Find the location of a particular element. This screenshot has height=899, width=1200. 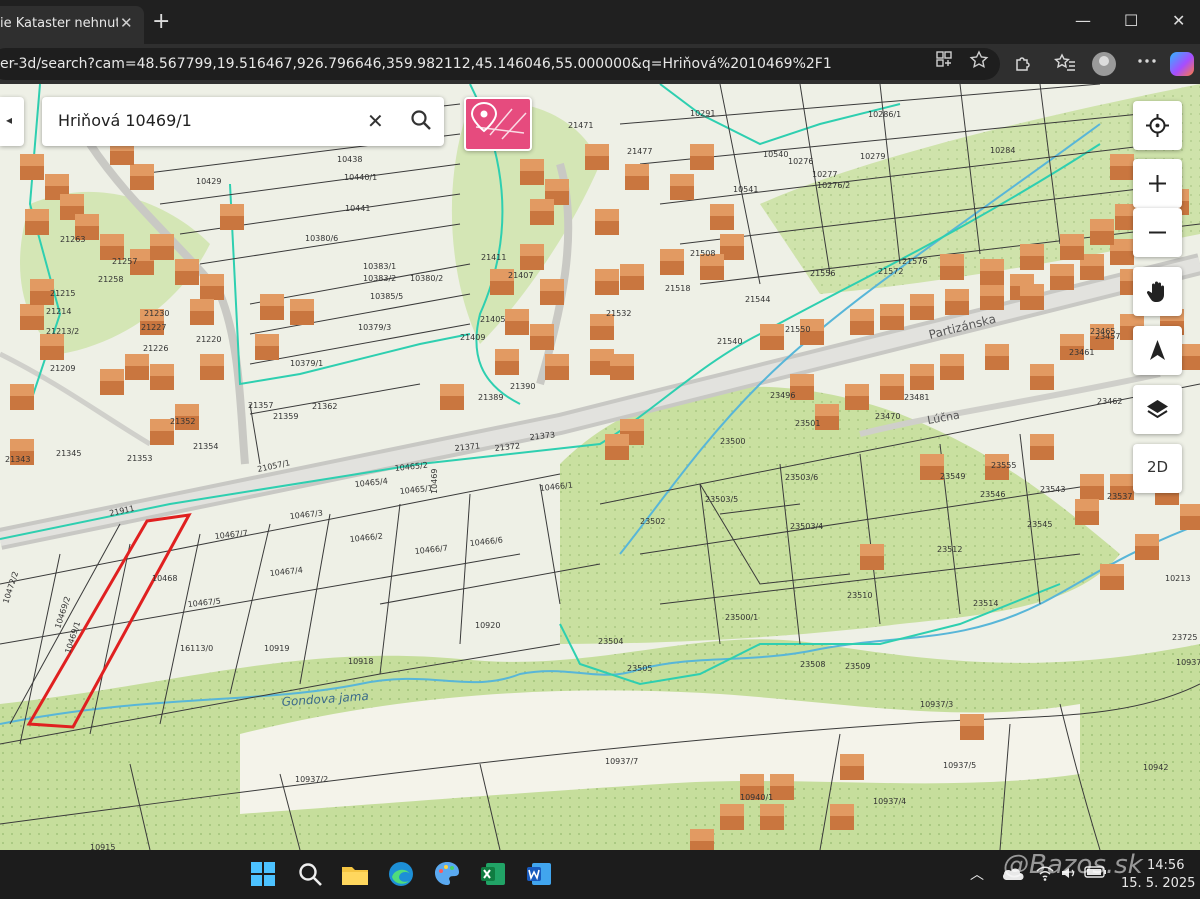

zoom-in-button is located at coordinates (1157, 183).